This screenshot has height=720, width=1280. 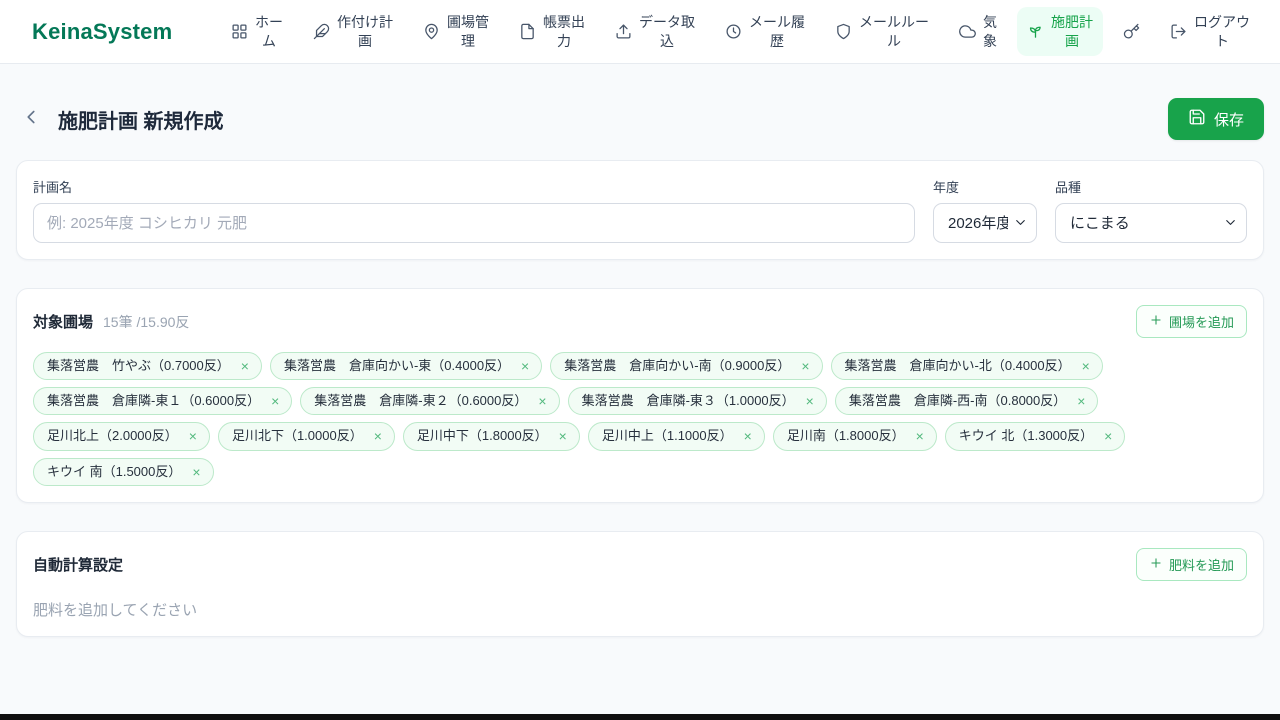 I want to click on field-tag: 集落営農 倉庫隣-東１（0.6000反） ×, so click(x=163, y=401).